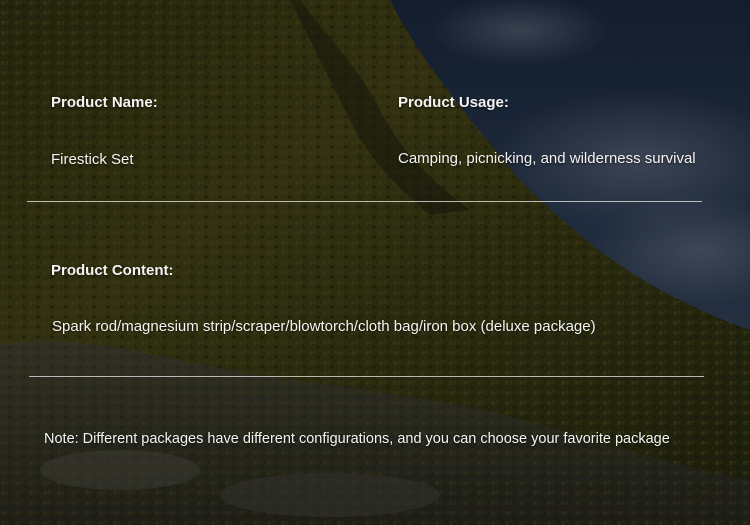  I want to click on divider-top, so click(364, 201).